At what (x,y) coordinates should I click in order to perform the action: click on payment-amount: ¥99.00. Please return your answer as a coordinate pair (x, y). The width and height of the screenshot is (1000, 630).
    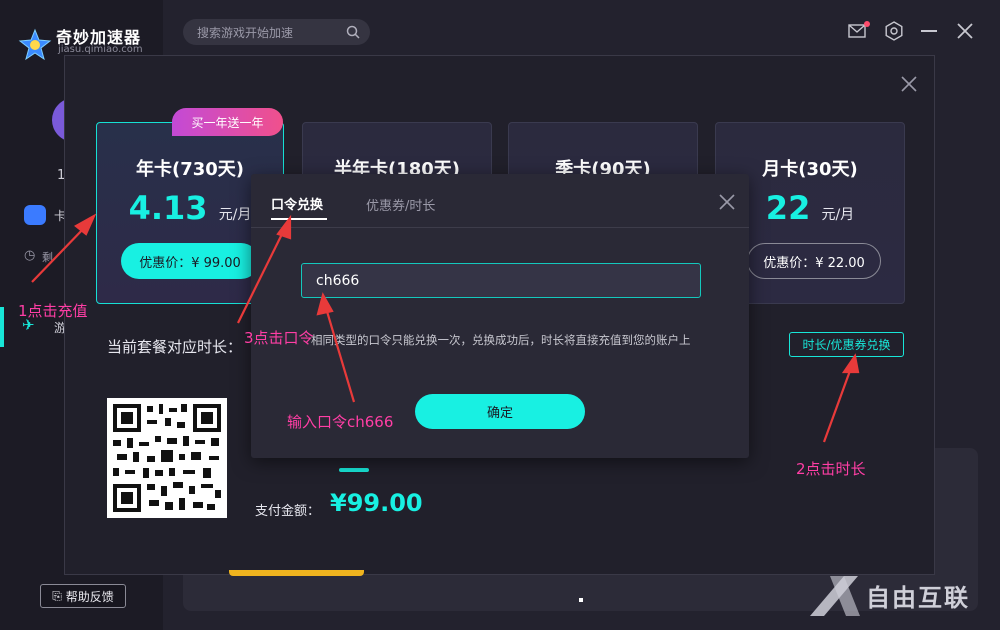
    Looking at the image, I should click on (376, 503).